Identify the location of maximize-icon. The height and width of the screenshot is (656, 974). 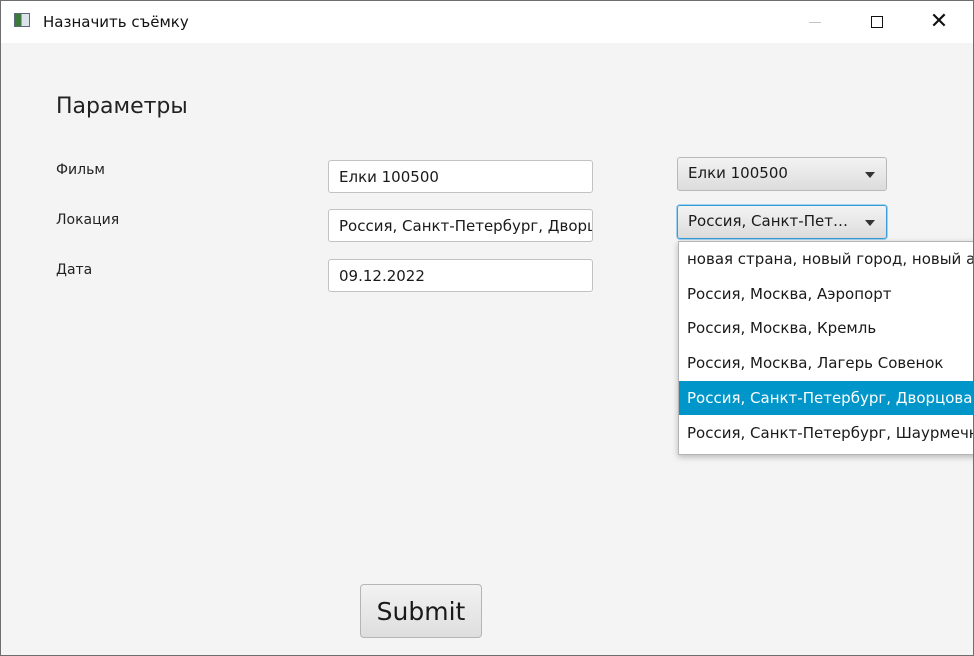
(877, 22).